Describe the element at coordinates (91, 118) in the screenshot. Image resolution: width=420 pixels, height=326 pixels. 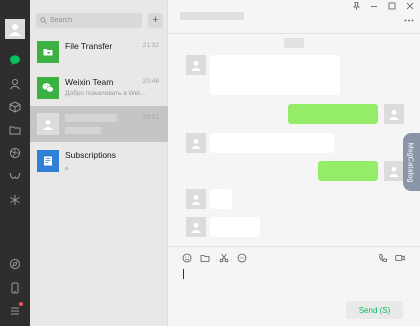
I see `redacted-title` at that location.